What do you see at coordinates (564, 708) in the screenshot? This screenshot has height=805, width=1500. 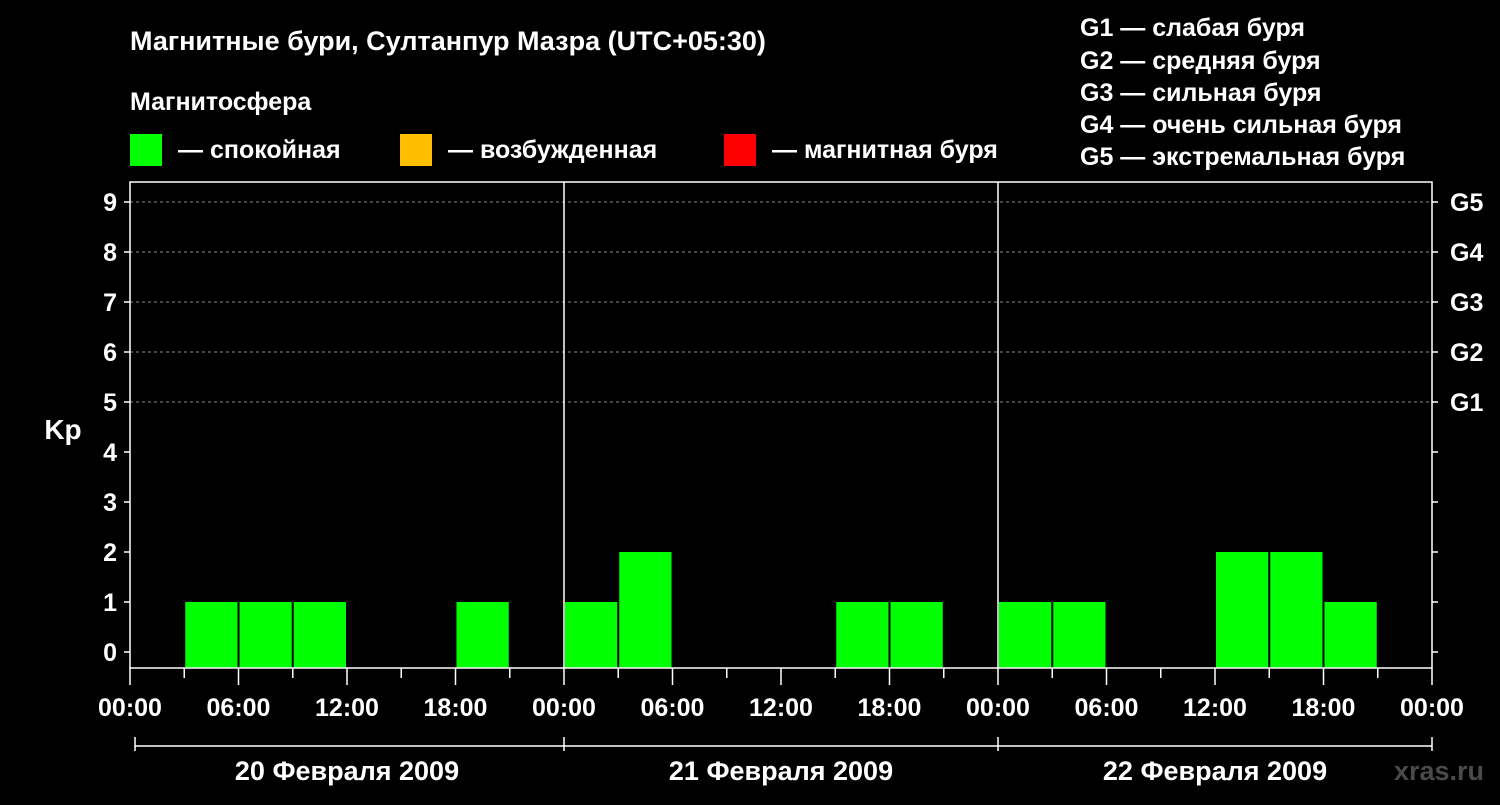 I see `x-tick-label-4: 00:00` at bounding box center [564, 708].